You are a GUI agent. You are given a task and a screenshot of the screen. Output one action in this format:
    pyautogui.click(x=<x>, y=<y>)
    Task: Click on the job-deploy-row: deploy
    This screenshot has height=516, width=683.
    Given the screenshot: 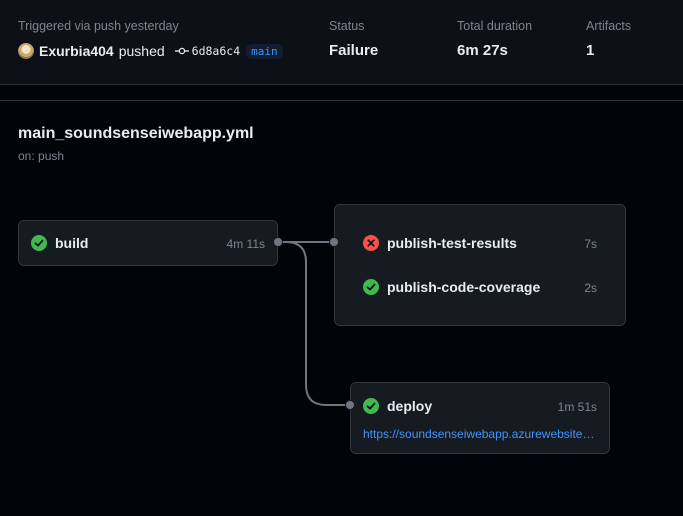 What is the action you would take?
    pyautogui.click(x=397, y=406)
    